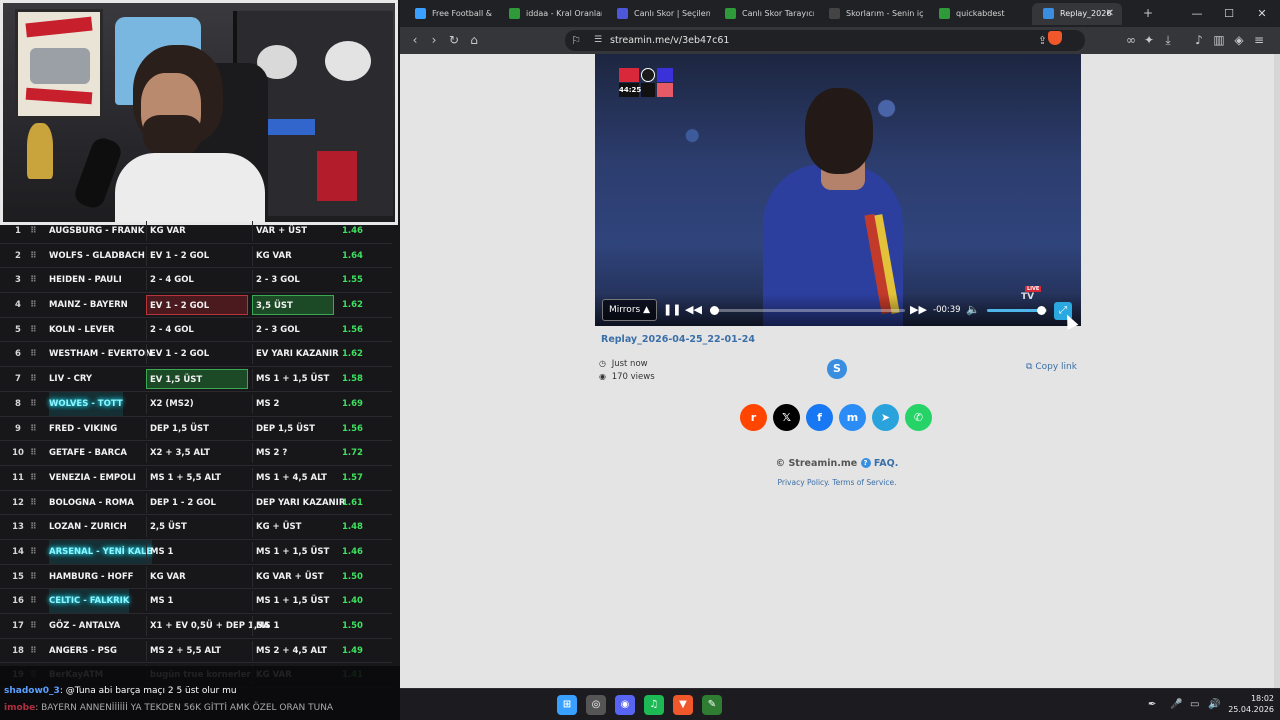 The height and width of the screenshot is (720, 1280). Describe the element at coordinates (83, 428) in the screenshot. I see `match-name: FRED - VIKING` at that location.